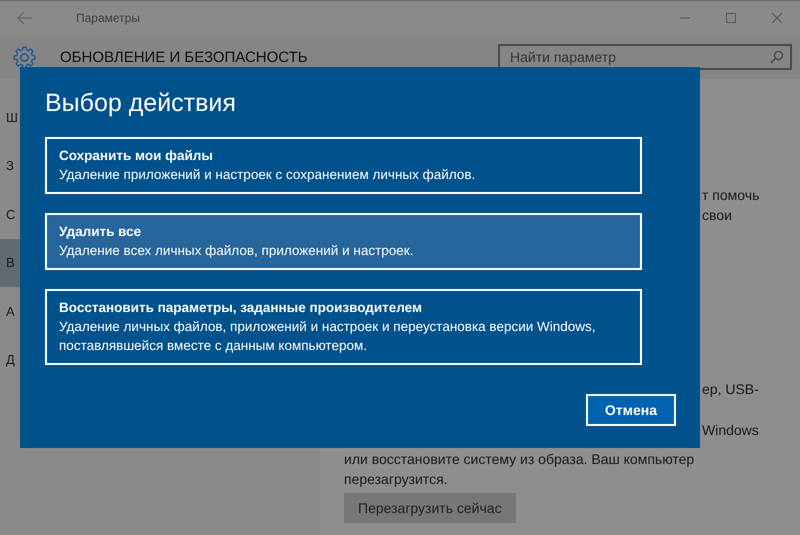  Describe the element at coordinates (184, 57) in the screenshot. I see `page-heading: ОБНОВЛЕНИЕ И БЕЗОПАСНОСТЬ` at that location.